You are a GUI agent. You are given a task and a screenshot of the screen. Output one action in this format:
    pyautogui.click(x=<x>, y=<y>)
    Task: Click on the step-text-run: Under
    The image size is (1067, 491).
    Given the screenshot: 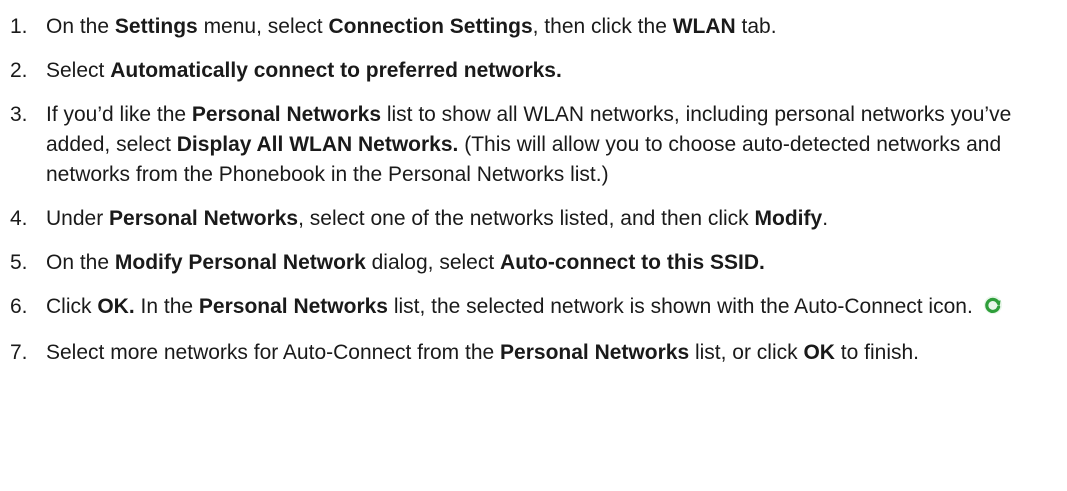 What is the action you would take?
    pyautogui.click(x=78, y=218)
    